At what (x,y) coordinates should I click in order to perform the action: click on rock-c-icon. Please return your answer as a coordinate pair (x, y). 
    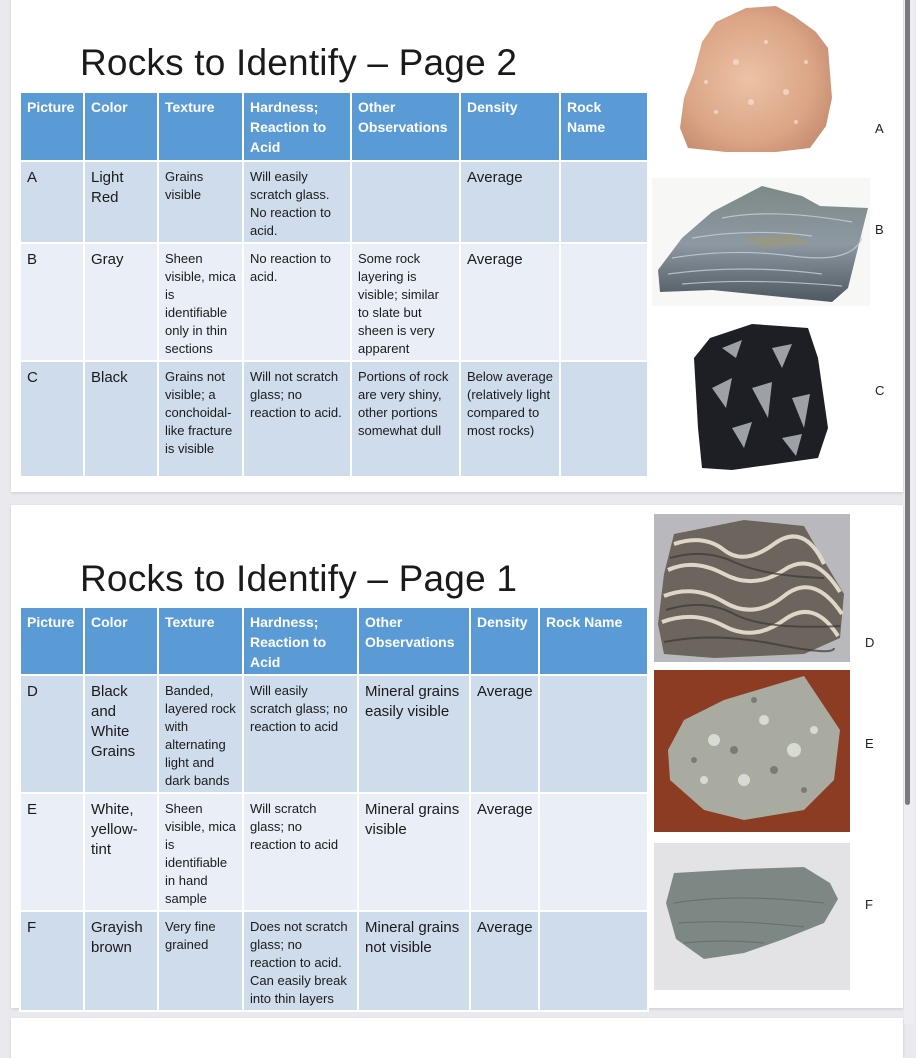
    Looking at the image, I should click on (761, 397).